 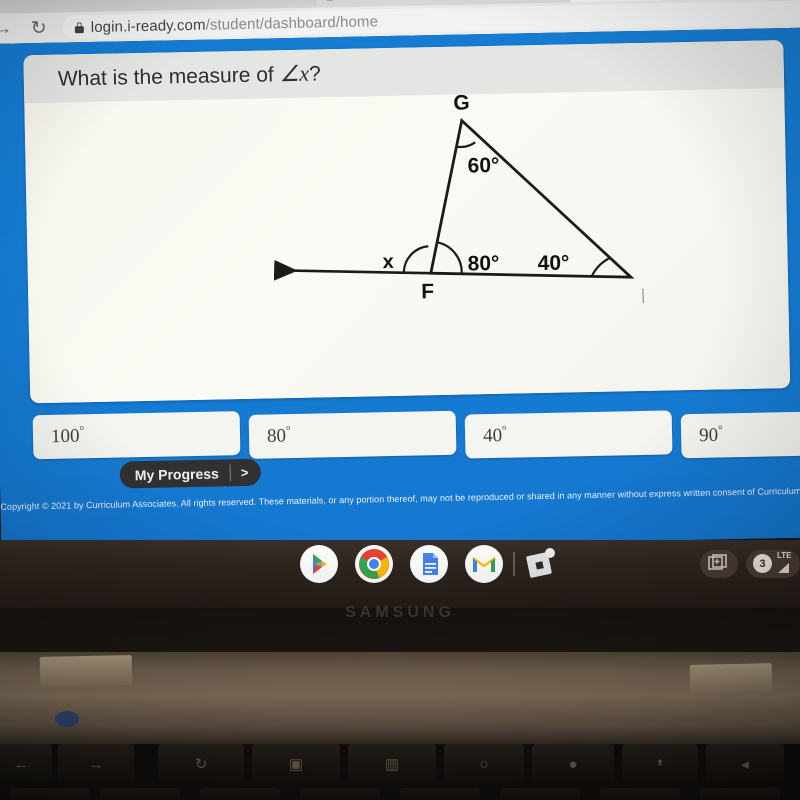 I want to click on url-text: login.i-ready.com/student/dashboard/home, so click(x=235, y=24).